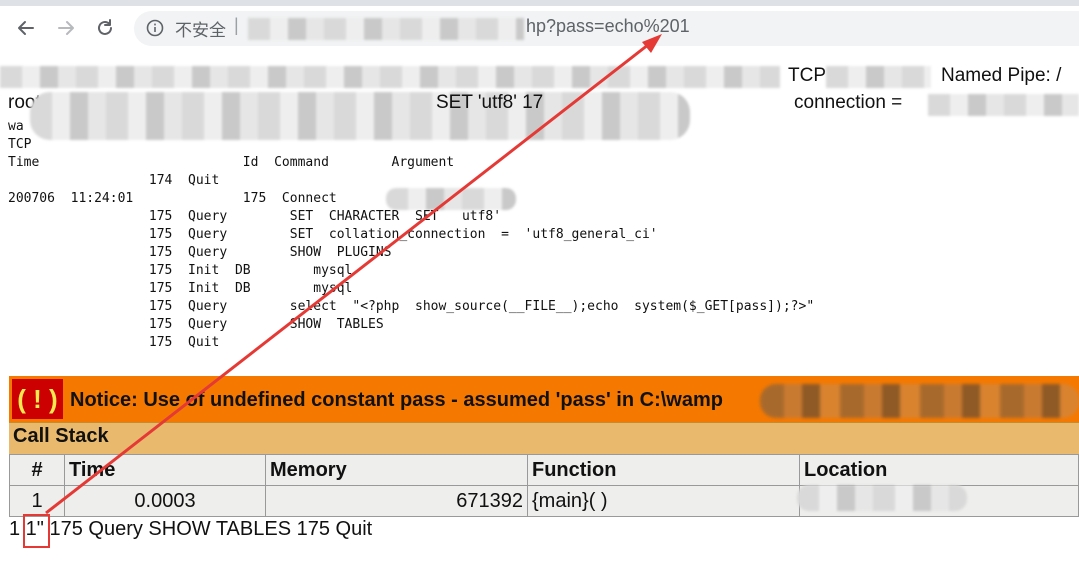  I want to click on reload-button, so click(105, 28).